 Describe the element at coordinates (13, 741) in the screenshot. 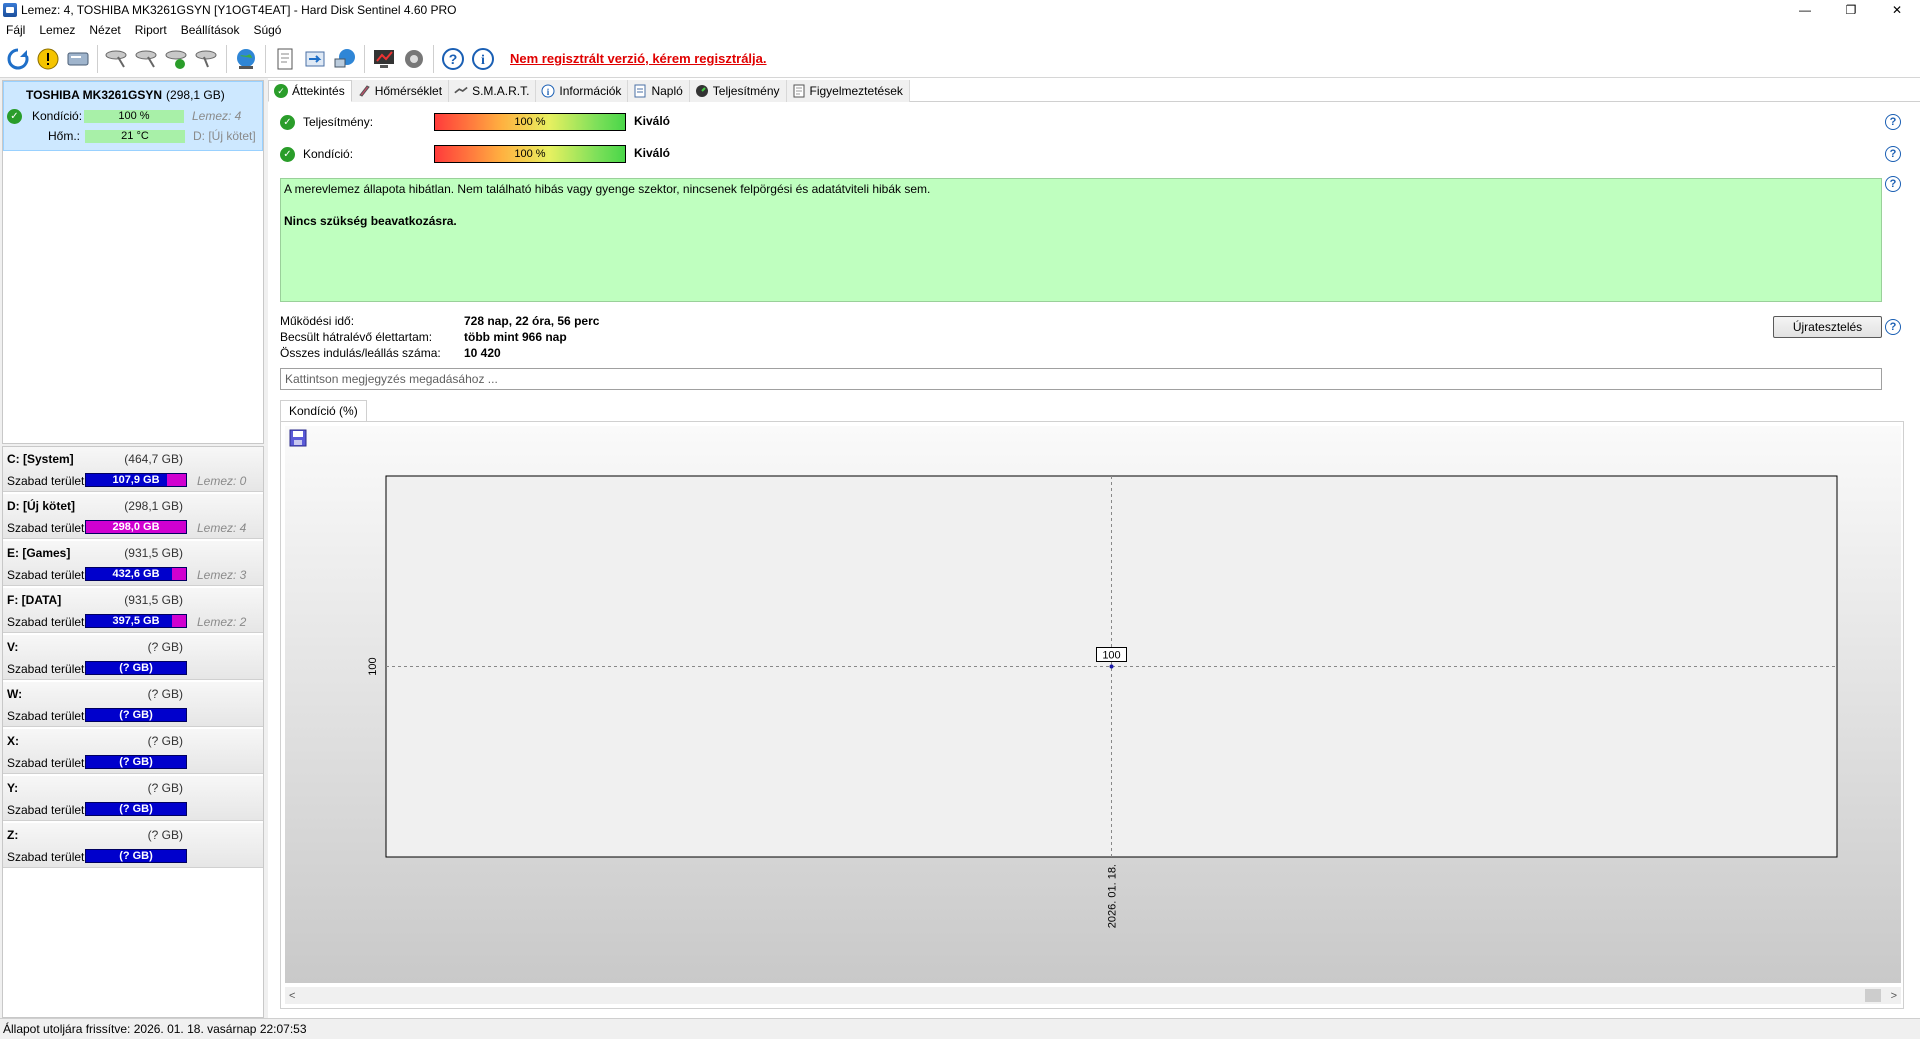

I see `volume-name: X:` at that location.